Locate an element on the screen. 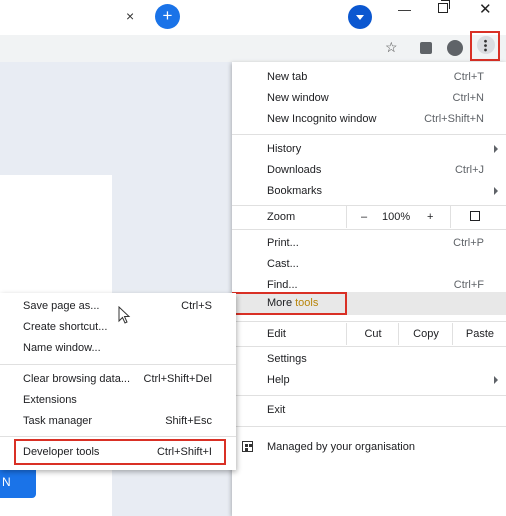  menu-item-label: Help is located at coordinates (278, 380).